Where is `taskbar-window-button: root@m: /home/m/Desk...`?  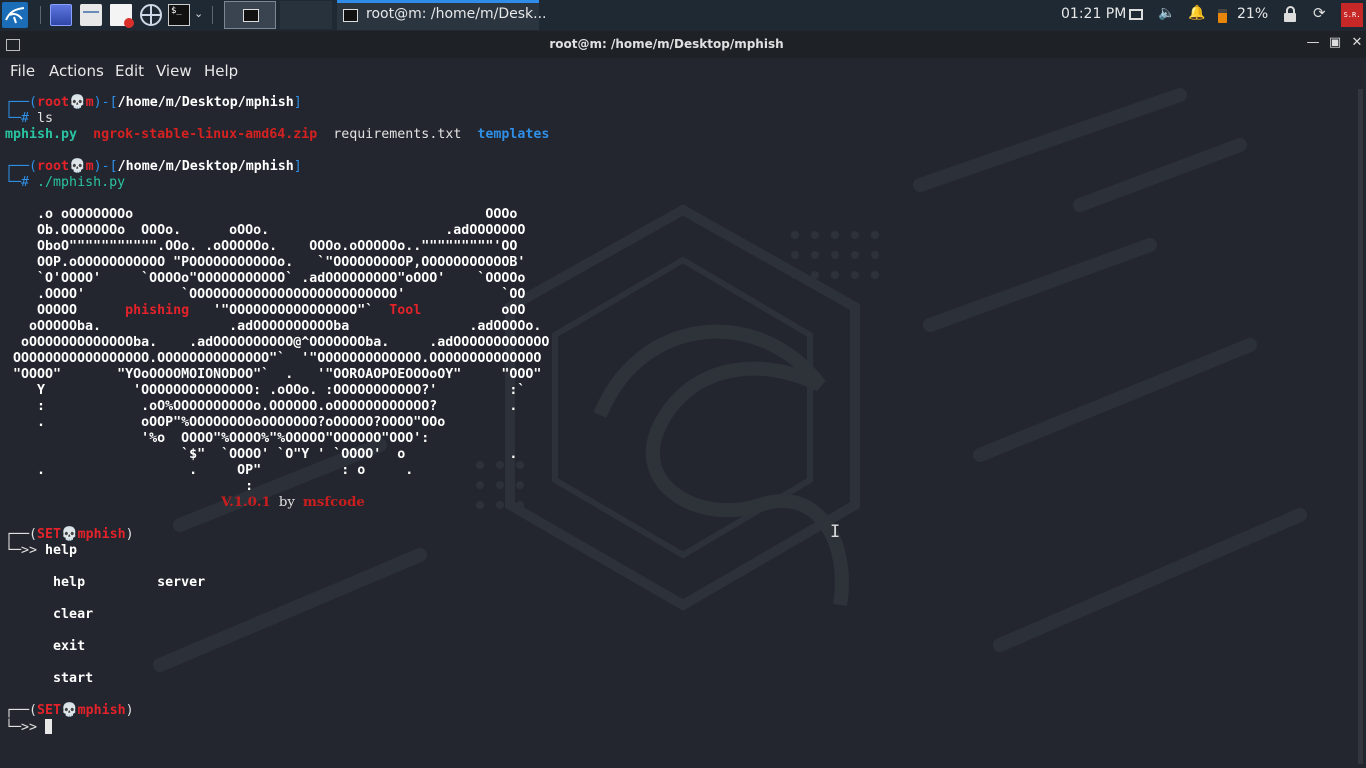 taskbar-window-button: root@m: /home/m/Desk... is located at coordinates (442, 15).